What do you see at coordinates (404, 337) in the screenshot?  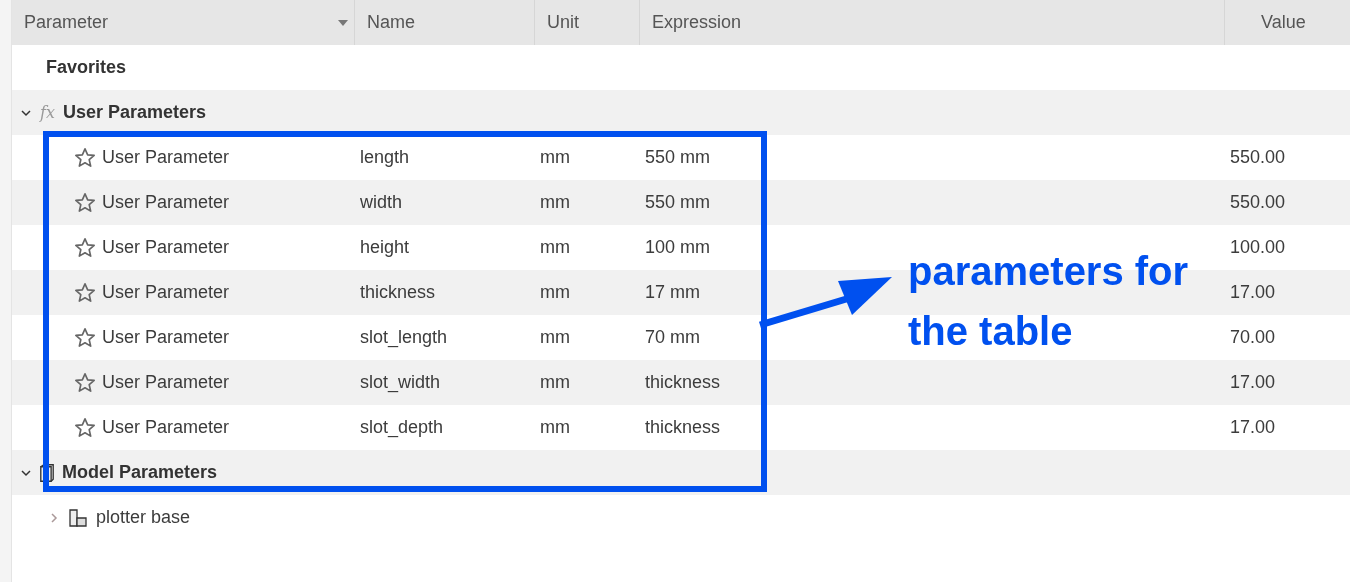 I see `parameter-name: slot_length` at bounding box center [404, 337].